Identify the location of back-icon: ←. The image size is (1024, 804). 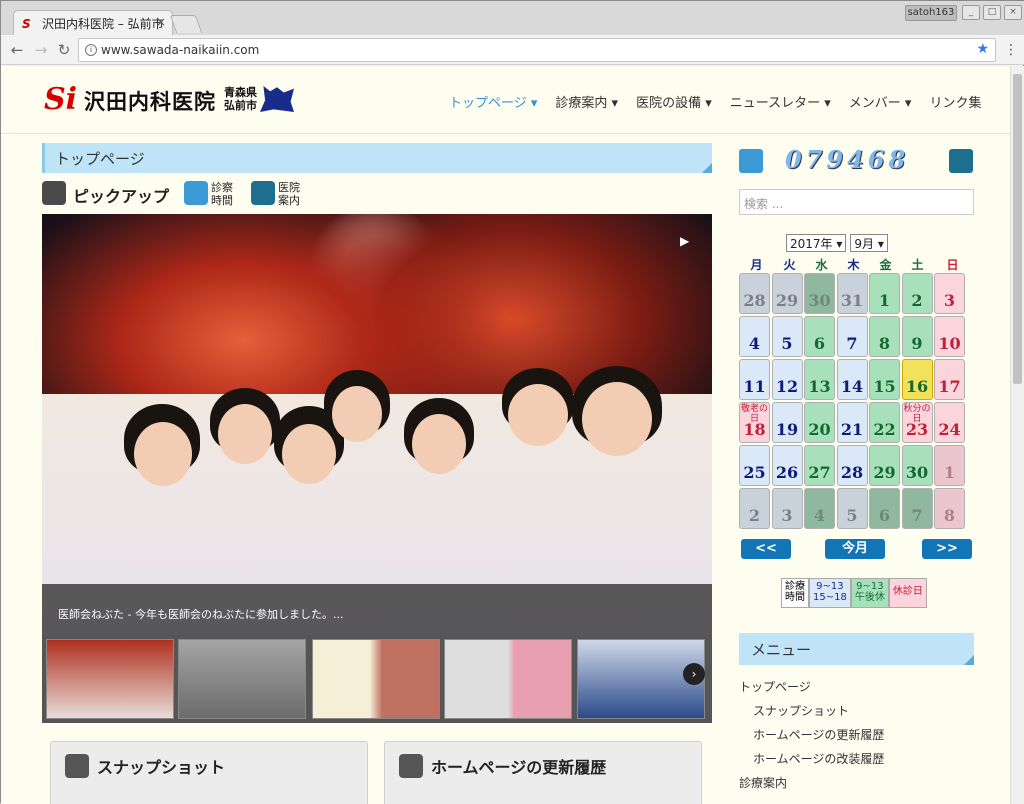
(17, 50).